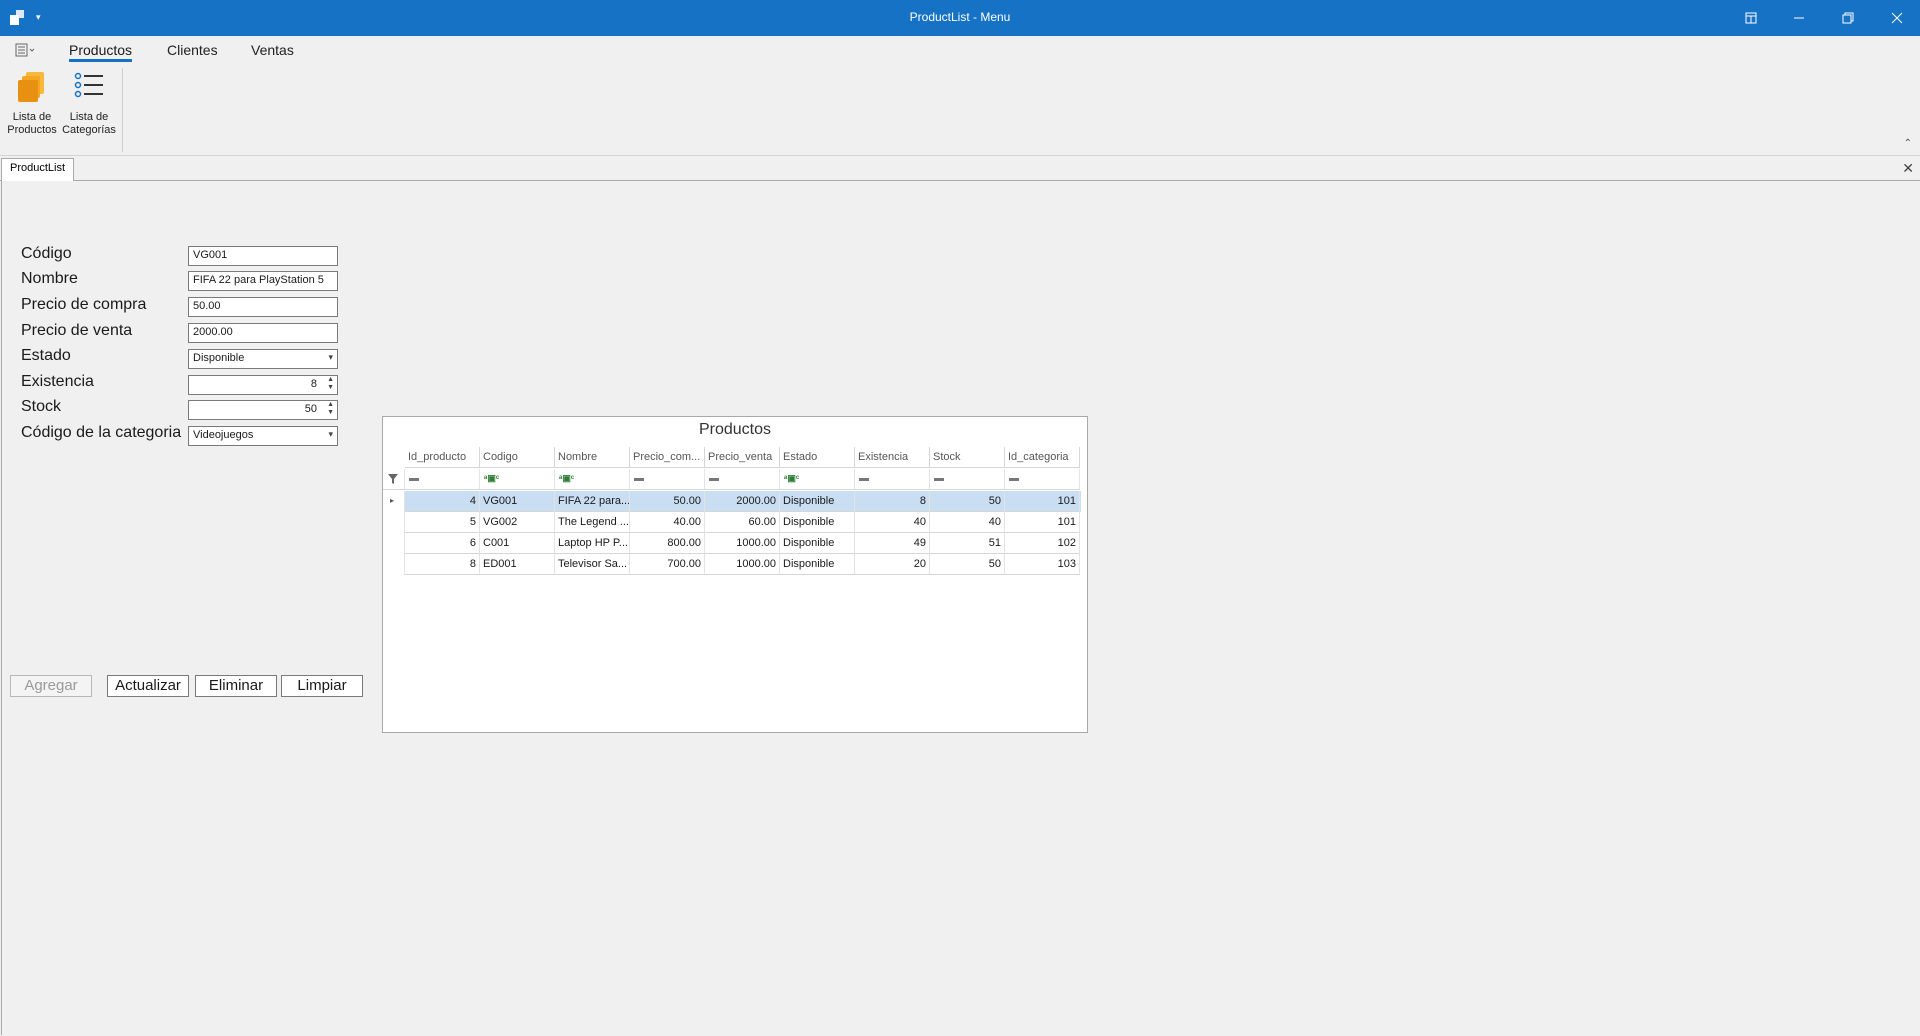 The width and height of the screenshot is (1920, 1036). What do you see at coordinates (442, 457) in the screenshot?
I see `column-header: Id_producto` at bounding box center [442, 457].